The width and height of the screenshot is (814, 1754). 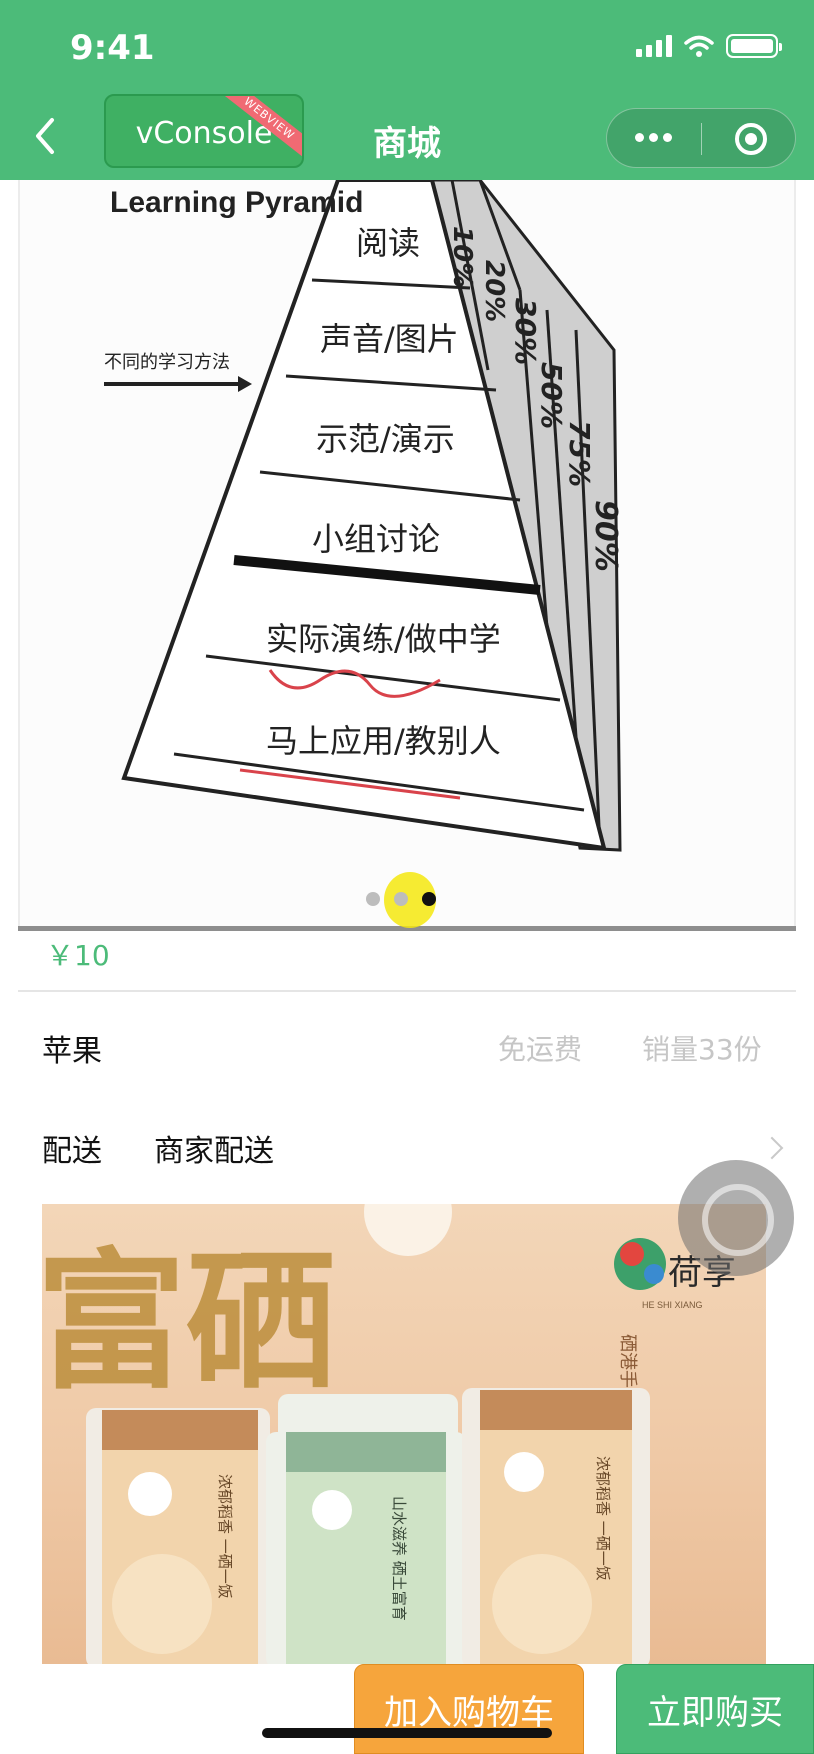 What do you see at coordinates (407, 1733) in the screenshot?
I see `home-indicator` at bounding box center [407, 1733].